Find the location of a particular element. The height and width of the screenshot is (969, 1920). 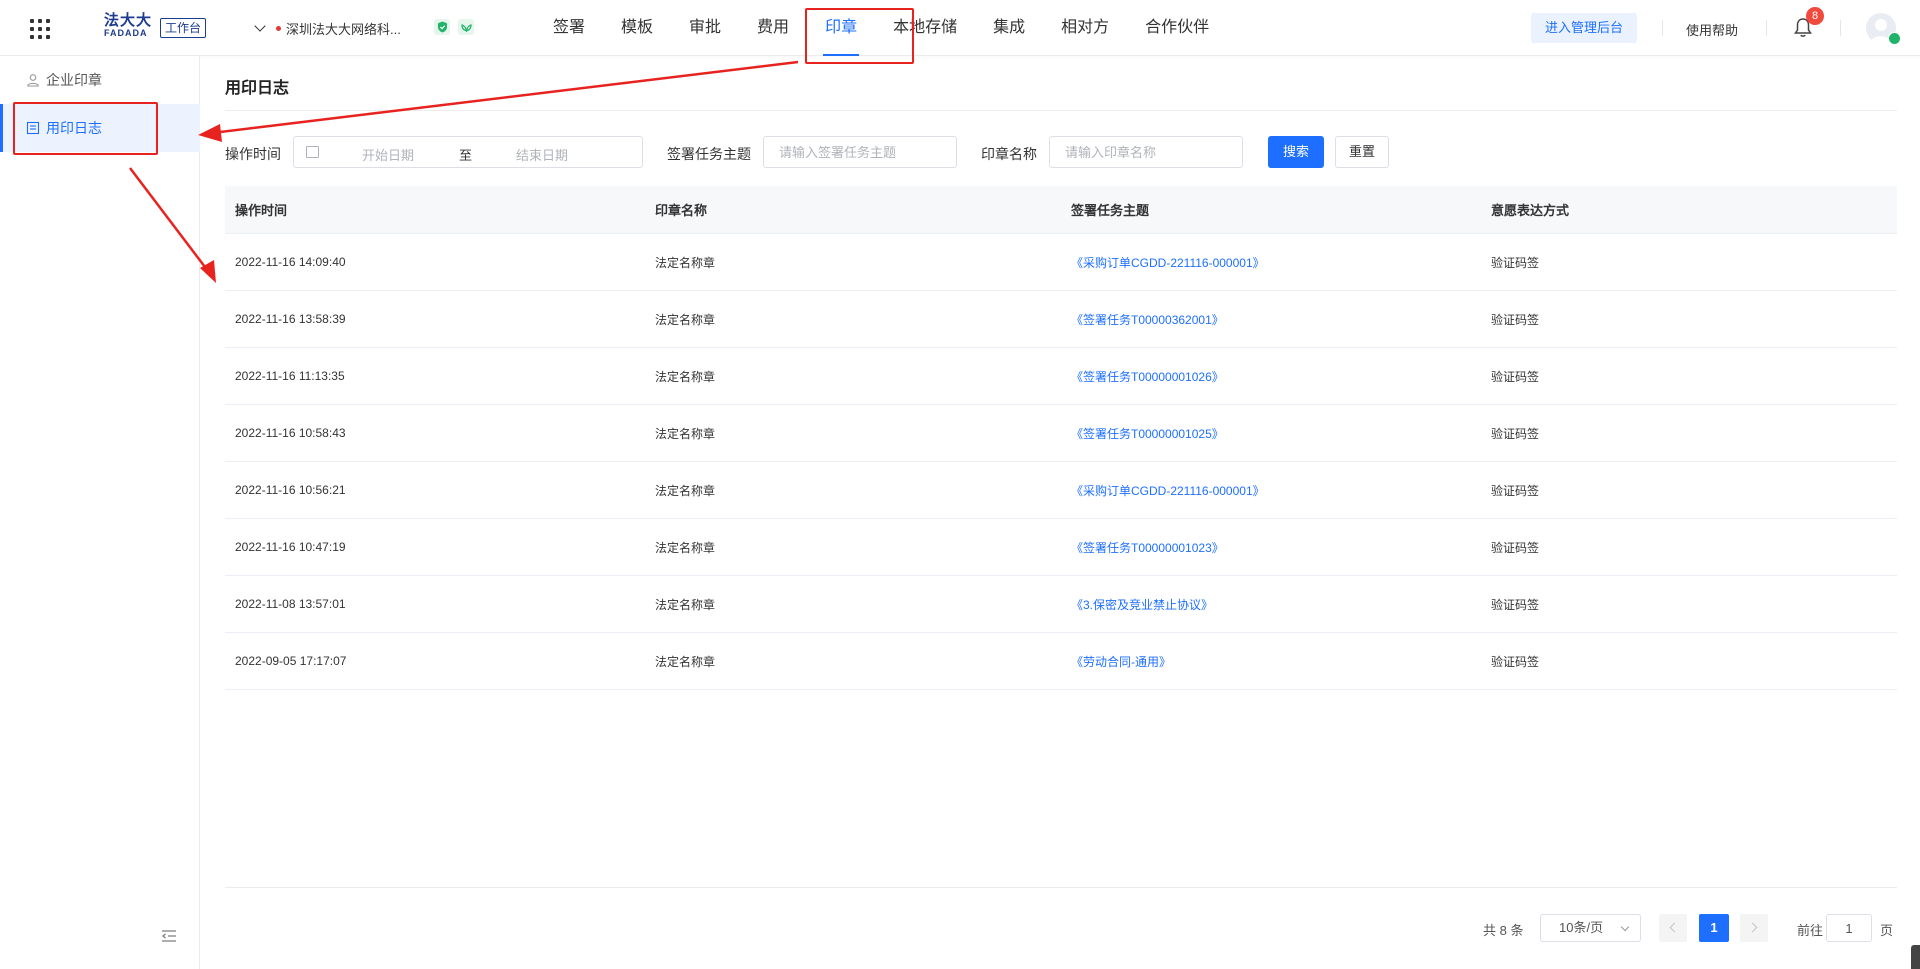

cell-time: 2022-09-05 17:17:07 is located at coordinates (291, 661).